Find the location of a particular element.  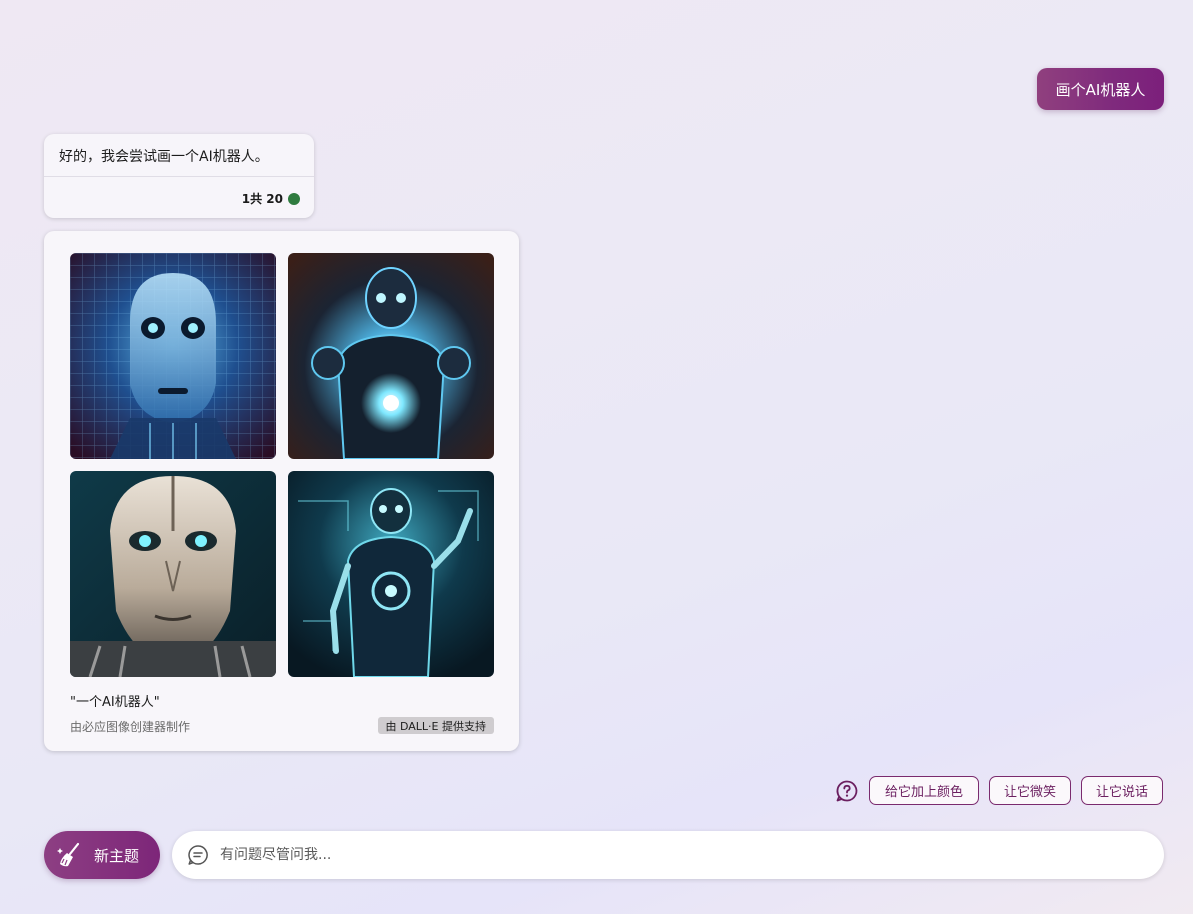

user-message-bubble: 画个AI机器人 is located at coordinates (1100, 89).